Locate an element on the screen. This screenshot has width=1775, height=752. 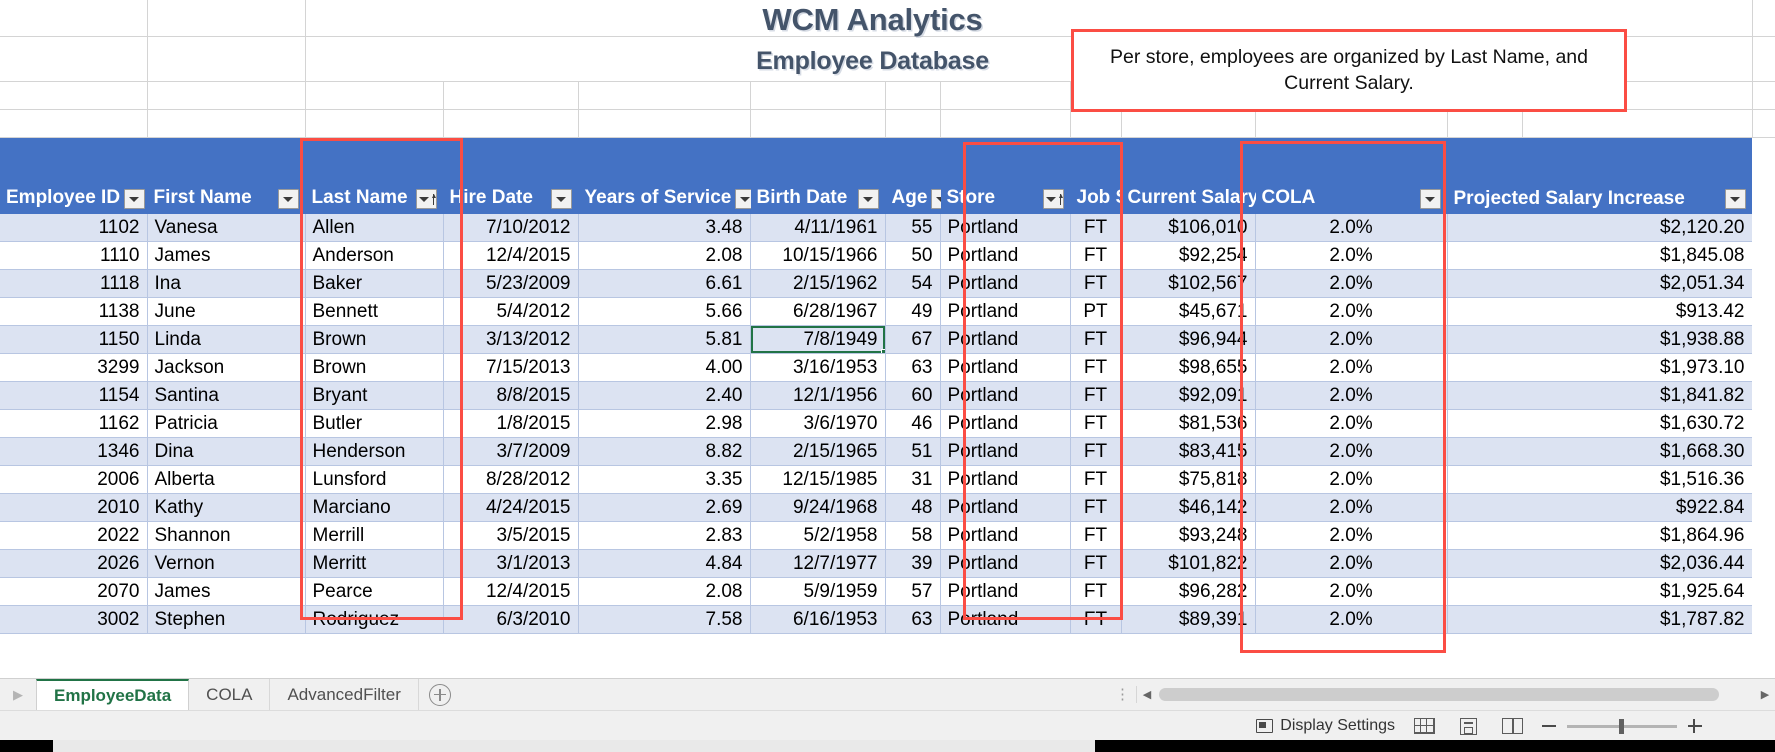
cell: 1150 is located at coordinates (74, 339).